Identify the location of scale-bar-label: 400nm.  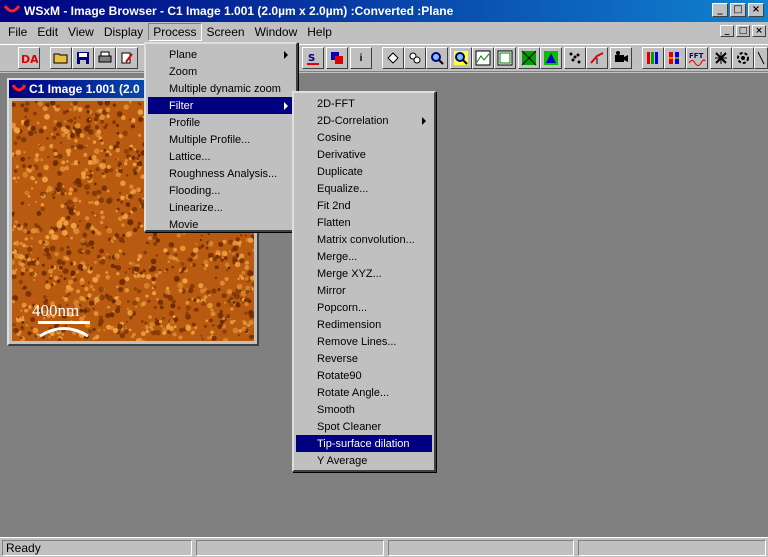
(56, 310).